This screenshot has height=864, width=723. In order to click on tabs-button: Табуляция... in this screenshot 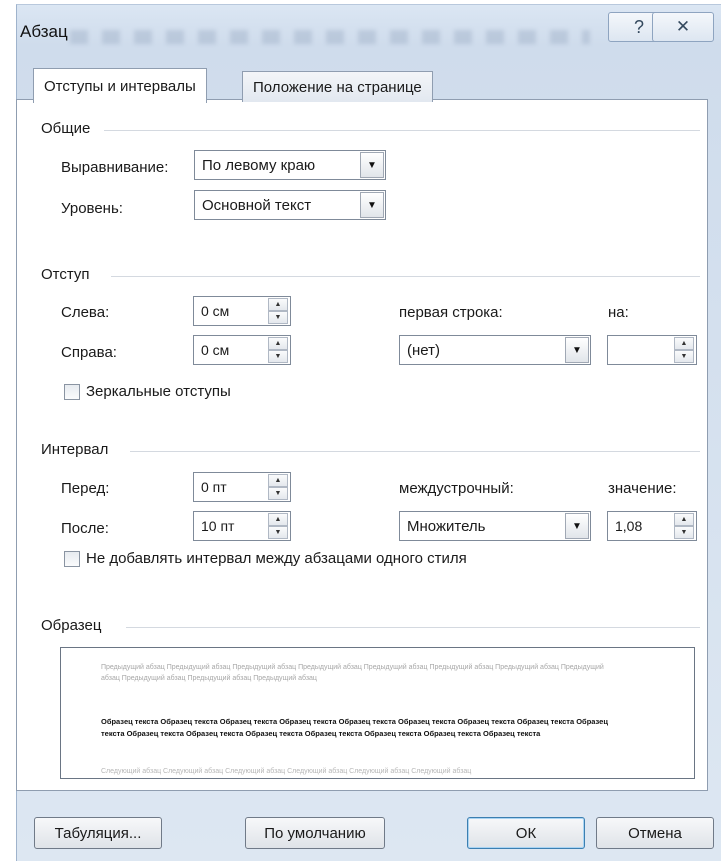, I will do `click(98, 833)`.